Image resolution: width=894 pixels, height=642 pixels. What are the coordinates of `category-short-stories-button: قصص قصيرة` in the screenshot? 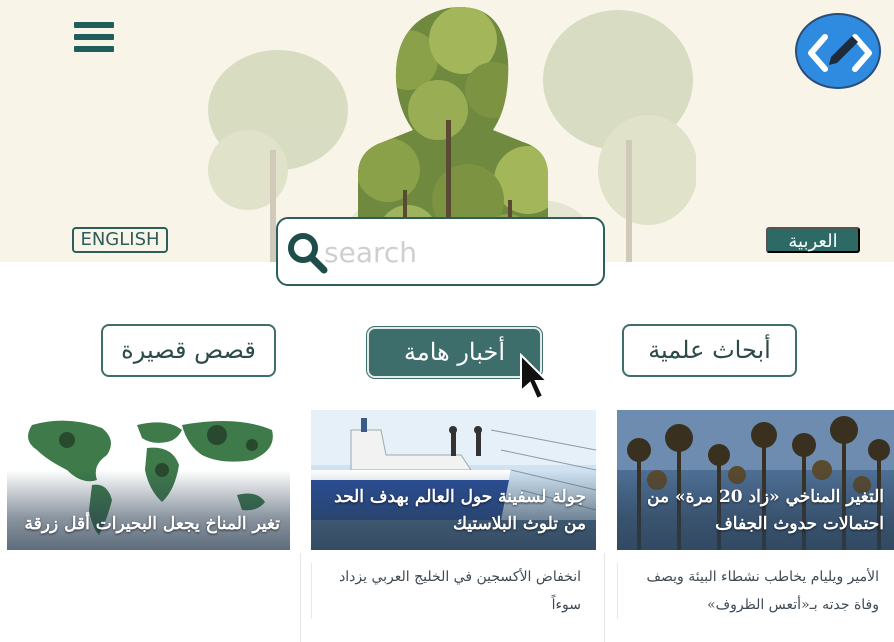 It's located at (188, 350).